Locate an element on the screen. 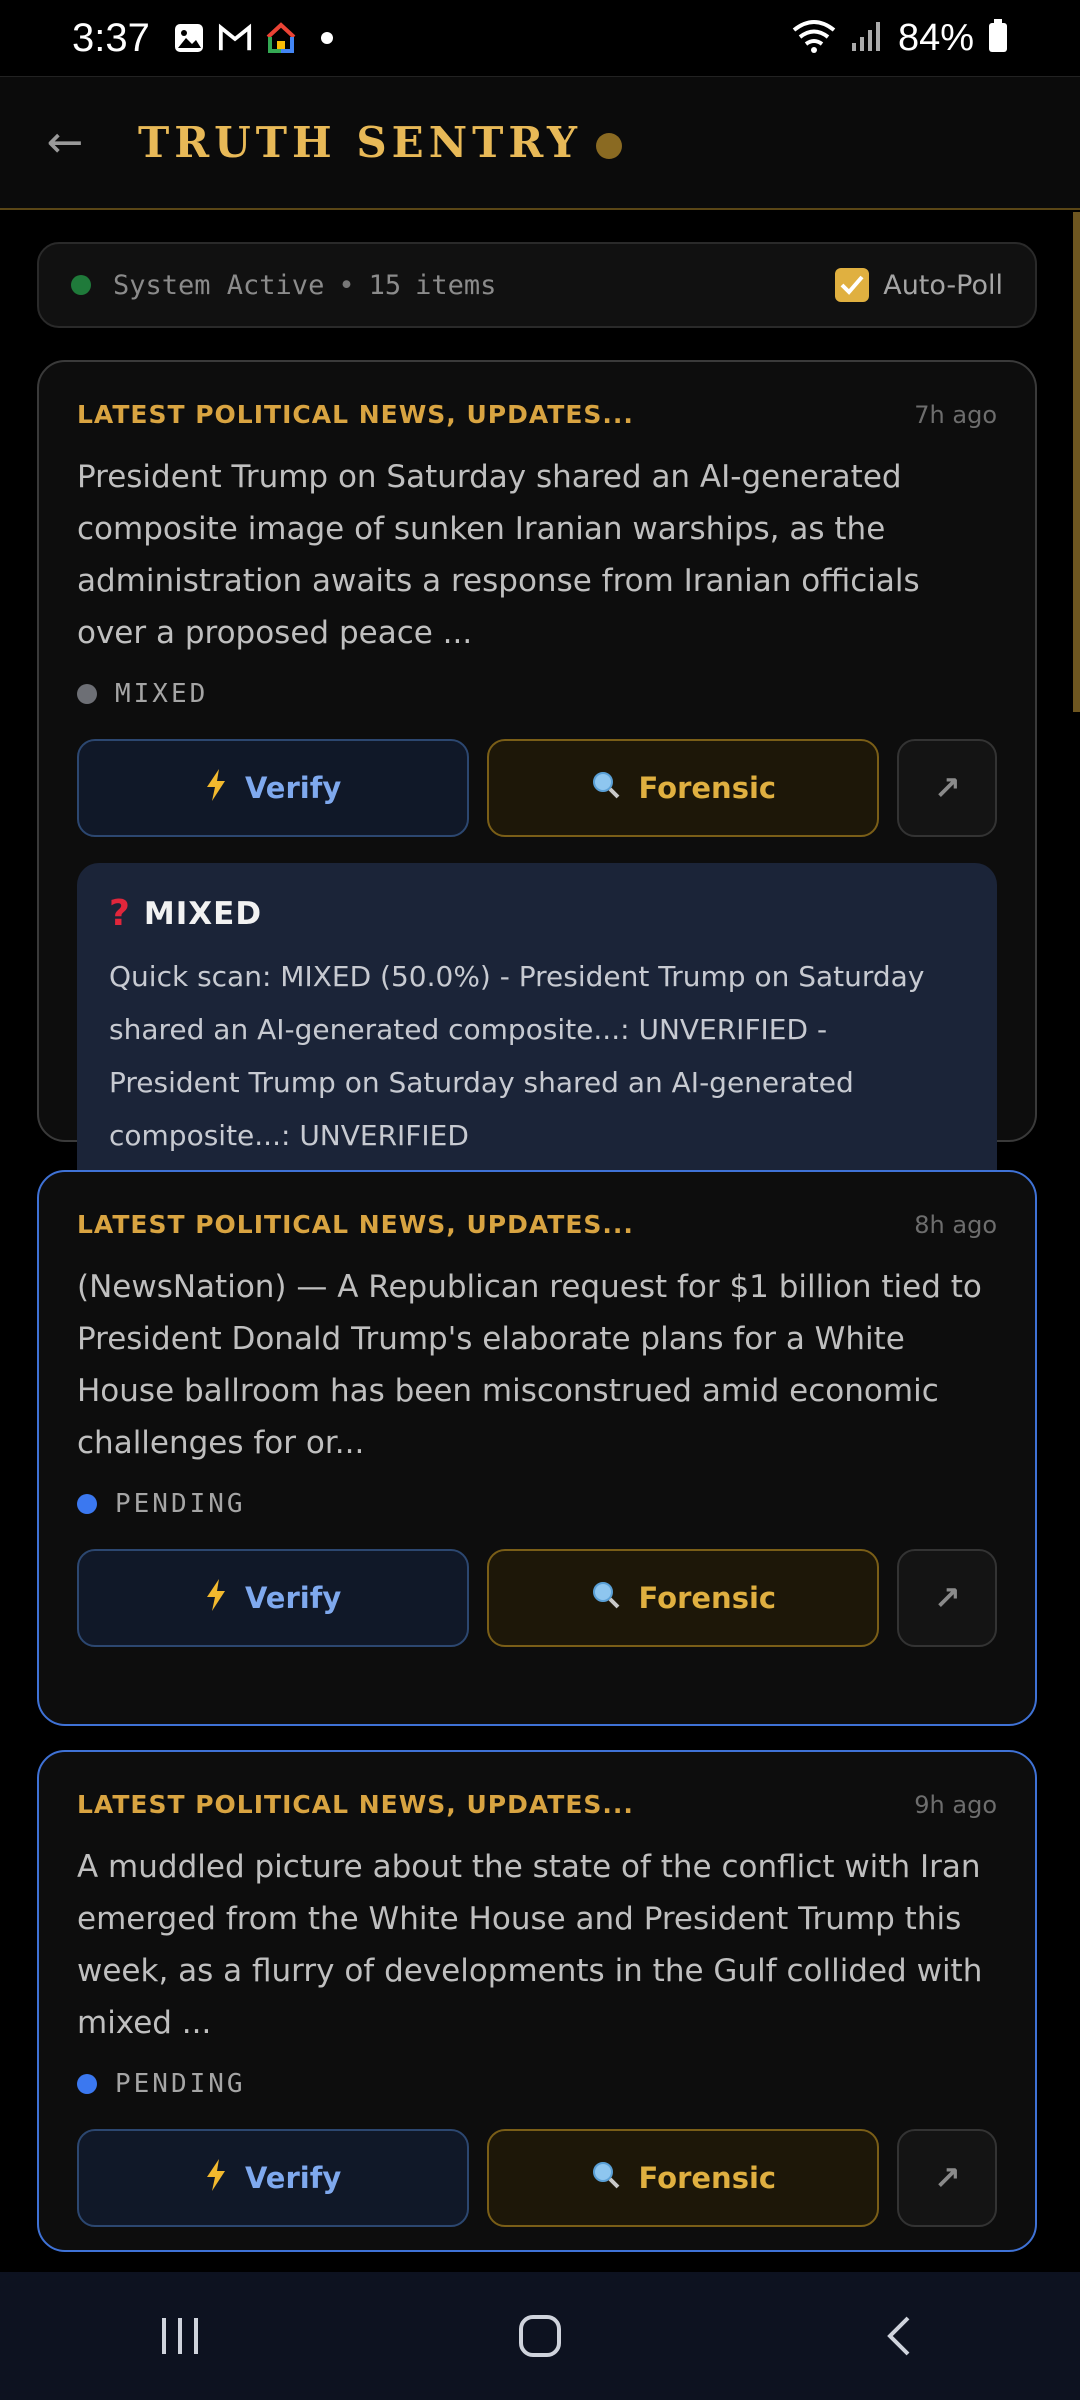 The image size is (1080, 2400). news-time: 8h ago is located at coordinates (955, 1224).